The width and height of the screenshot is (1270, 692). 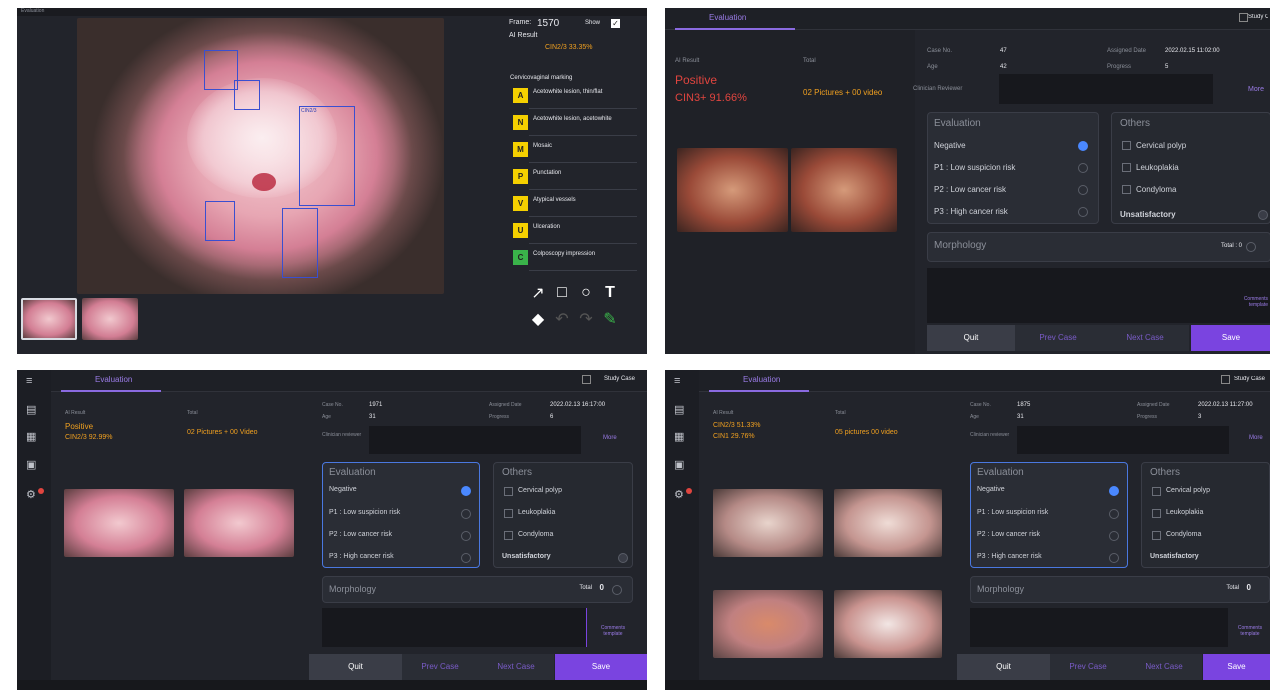 I want to click on legend-swatch-v: V, so click(x=520, y=203).